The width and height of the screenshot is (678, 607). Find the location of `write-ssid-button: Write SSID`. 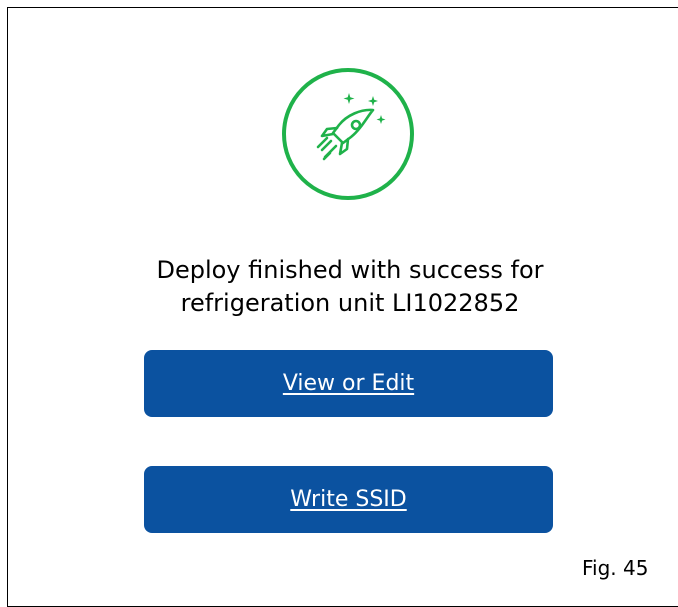

write-ssid-button: Write SSID is located at coordinates (348, 499).